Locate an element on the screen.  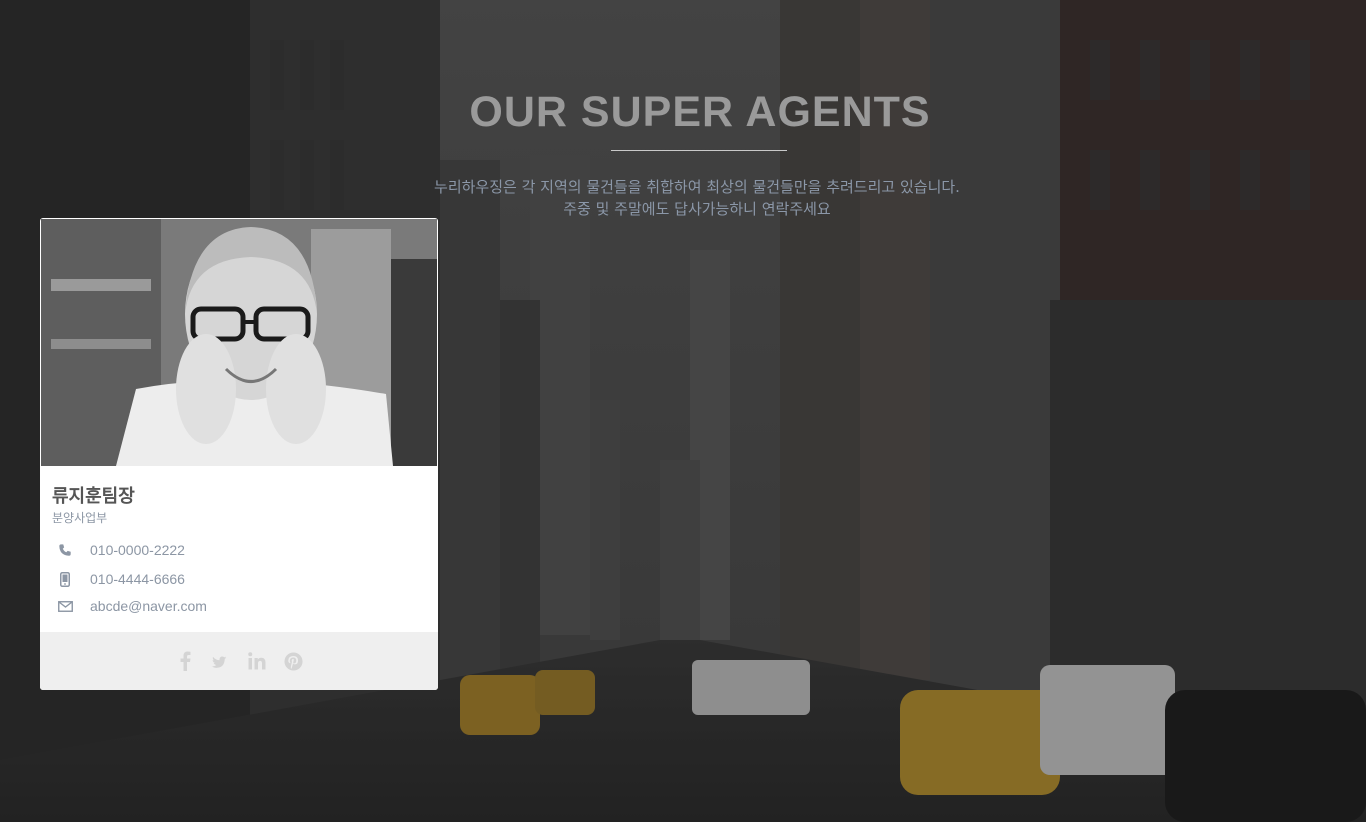
phone-icon is located at coordinates (65, 550).